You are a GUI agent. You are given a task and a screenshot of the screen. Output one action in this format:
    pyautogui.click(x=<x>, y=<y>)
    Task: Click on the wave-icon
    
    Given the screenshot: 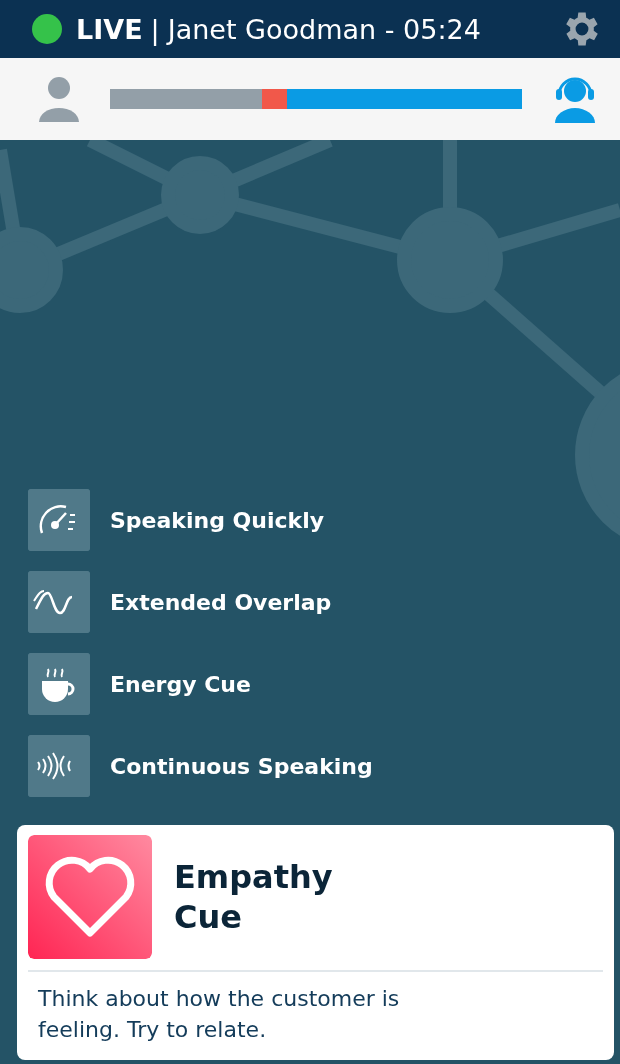 What is the action you would take?
    pyautogui.click(x=59, y=602)
    